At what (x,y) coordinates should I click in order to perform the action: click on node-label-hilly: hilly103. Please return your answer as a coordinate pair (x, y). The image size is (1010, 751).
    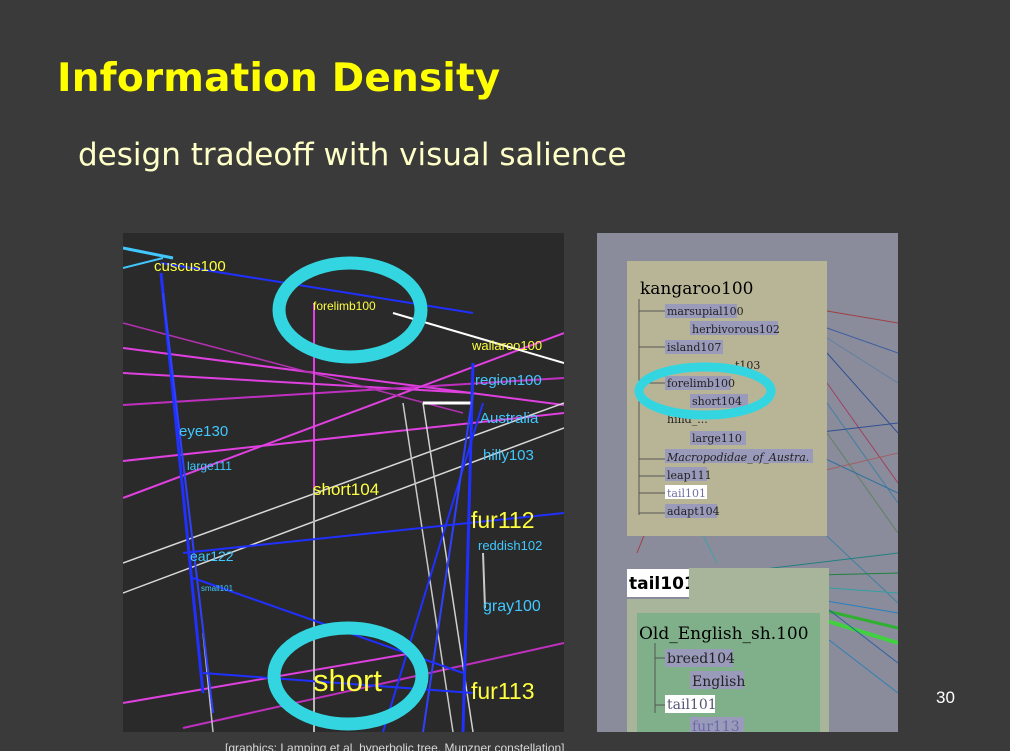
    Looking at the image, I should click on (508, 455).